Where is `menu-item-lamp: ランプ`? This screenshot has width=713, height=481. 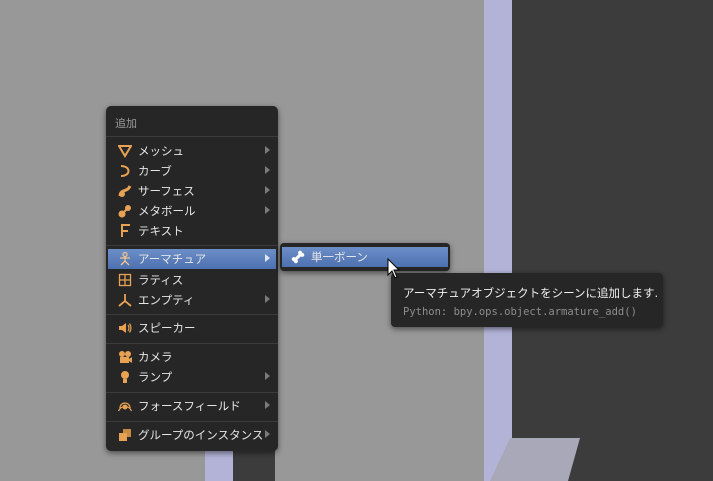
menu-item-lamp: ランプ is located at coordinates (192, 377).